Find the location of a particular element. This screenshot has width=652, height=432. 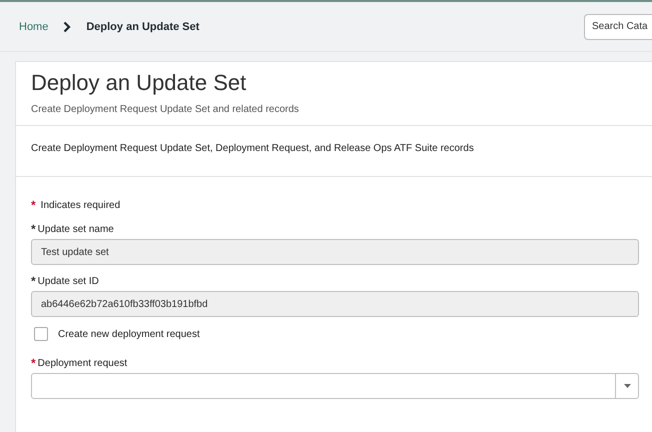

breadcrumb-link: Home is located at coordinates (33, 26).